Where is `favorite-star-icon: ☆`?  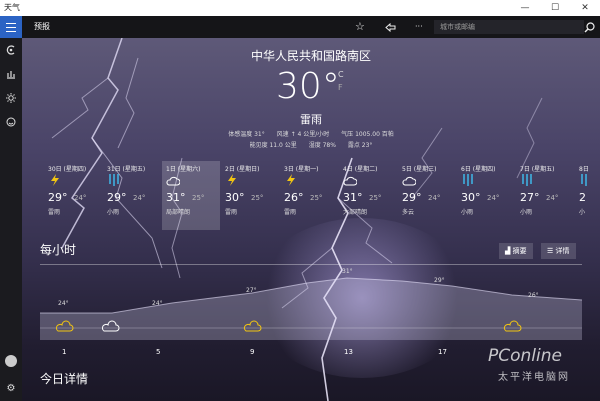 favorite-star-icon: ☆ is located at coordinates (360, 27).